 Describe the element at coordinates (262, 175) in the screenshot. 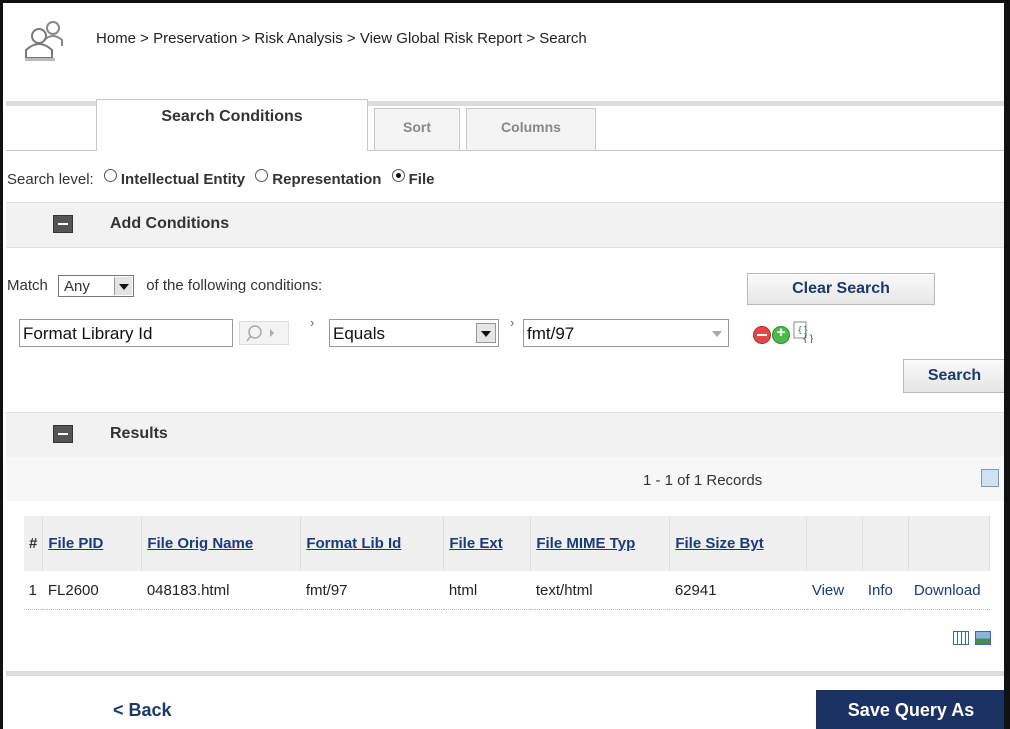

I see `radio-representation` at that location.